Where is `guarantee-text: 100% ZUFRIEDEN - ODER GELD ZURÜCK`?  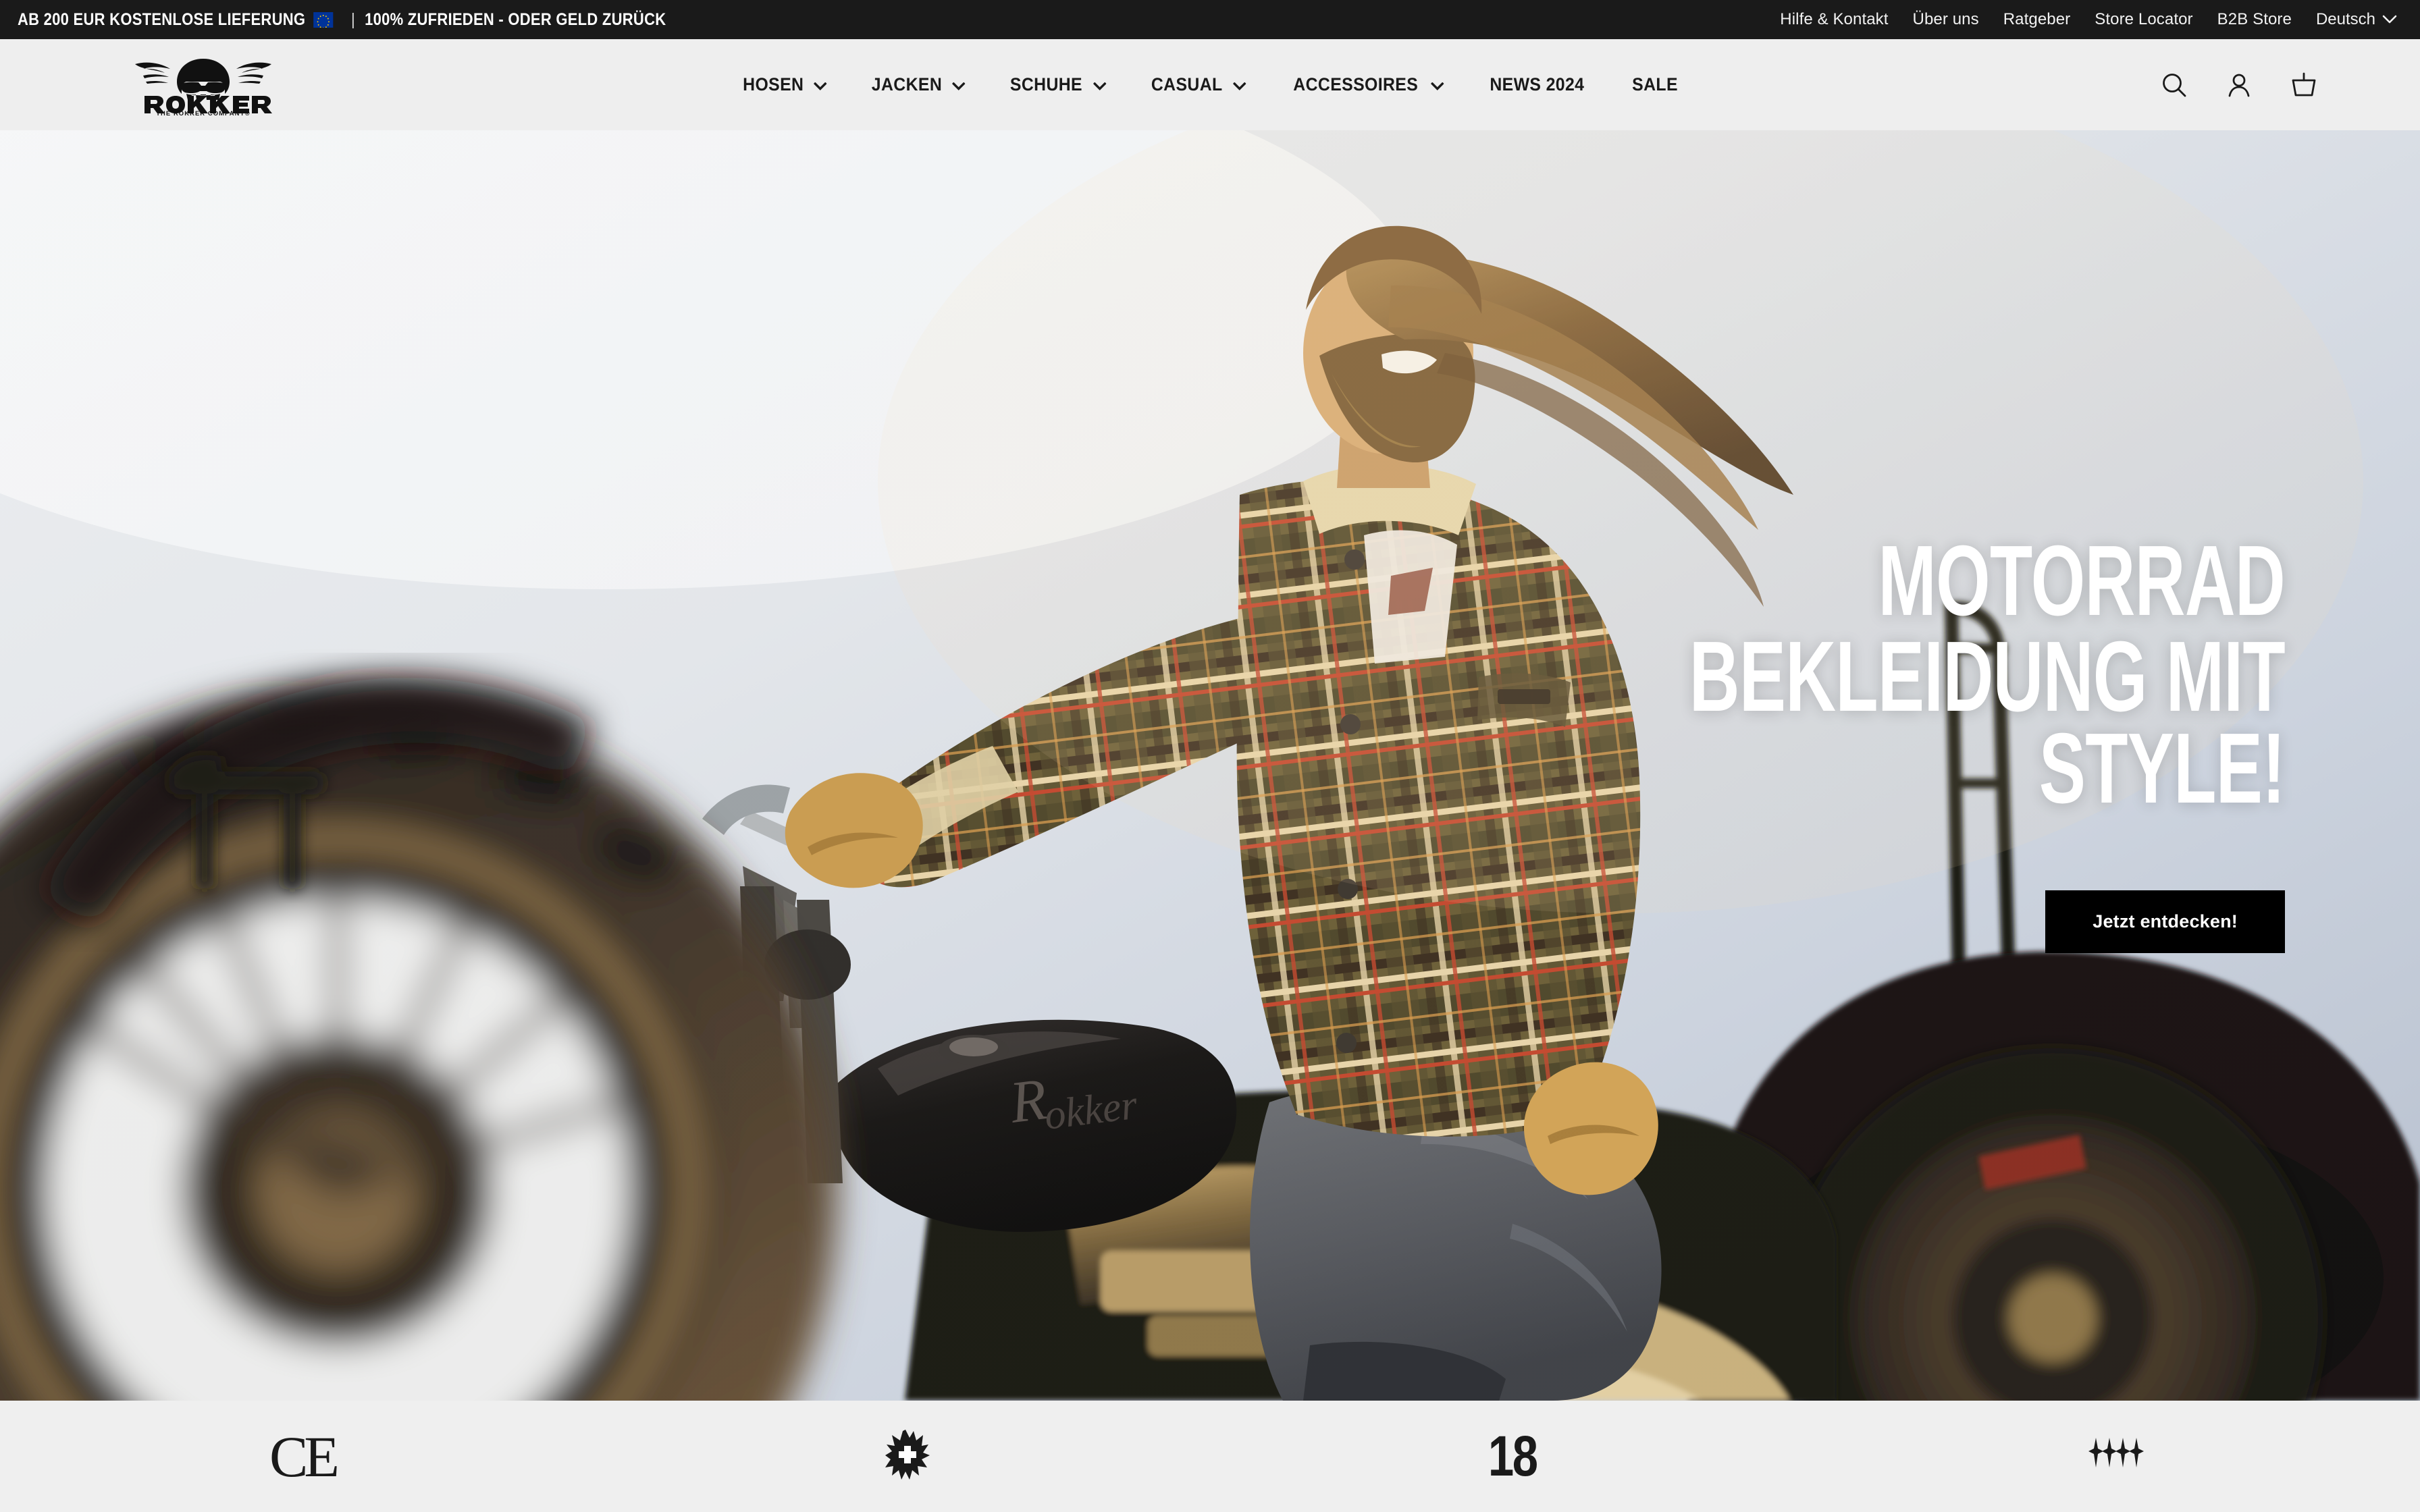 guarantee-text: 100% ZUFRIEDEN - ODER GELD ZURÜCK is located at coordinates (515, 19).